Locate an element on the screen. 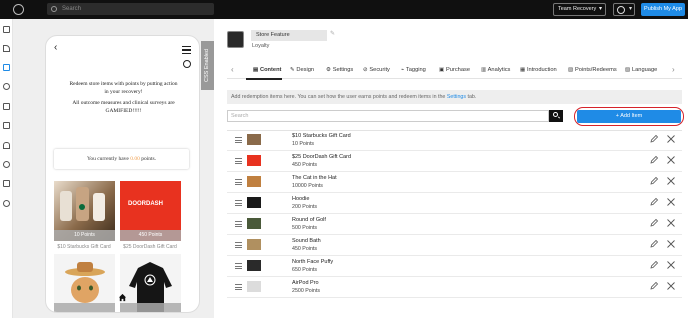 This screenshot has height=318, width=688. item-name: Sound Bath is located at coordinates (306, 241).